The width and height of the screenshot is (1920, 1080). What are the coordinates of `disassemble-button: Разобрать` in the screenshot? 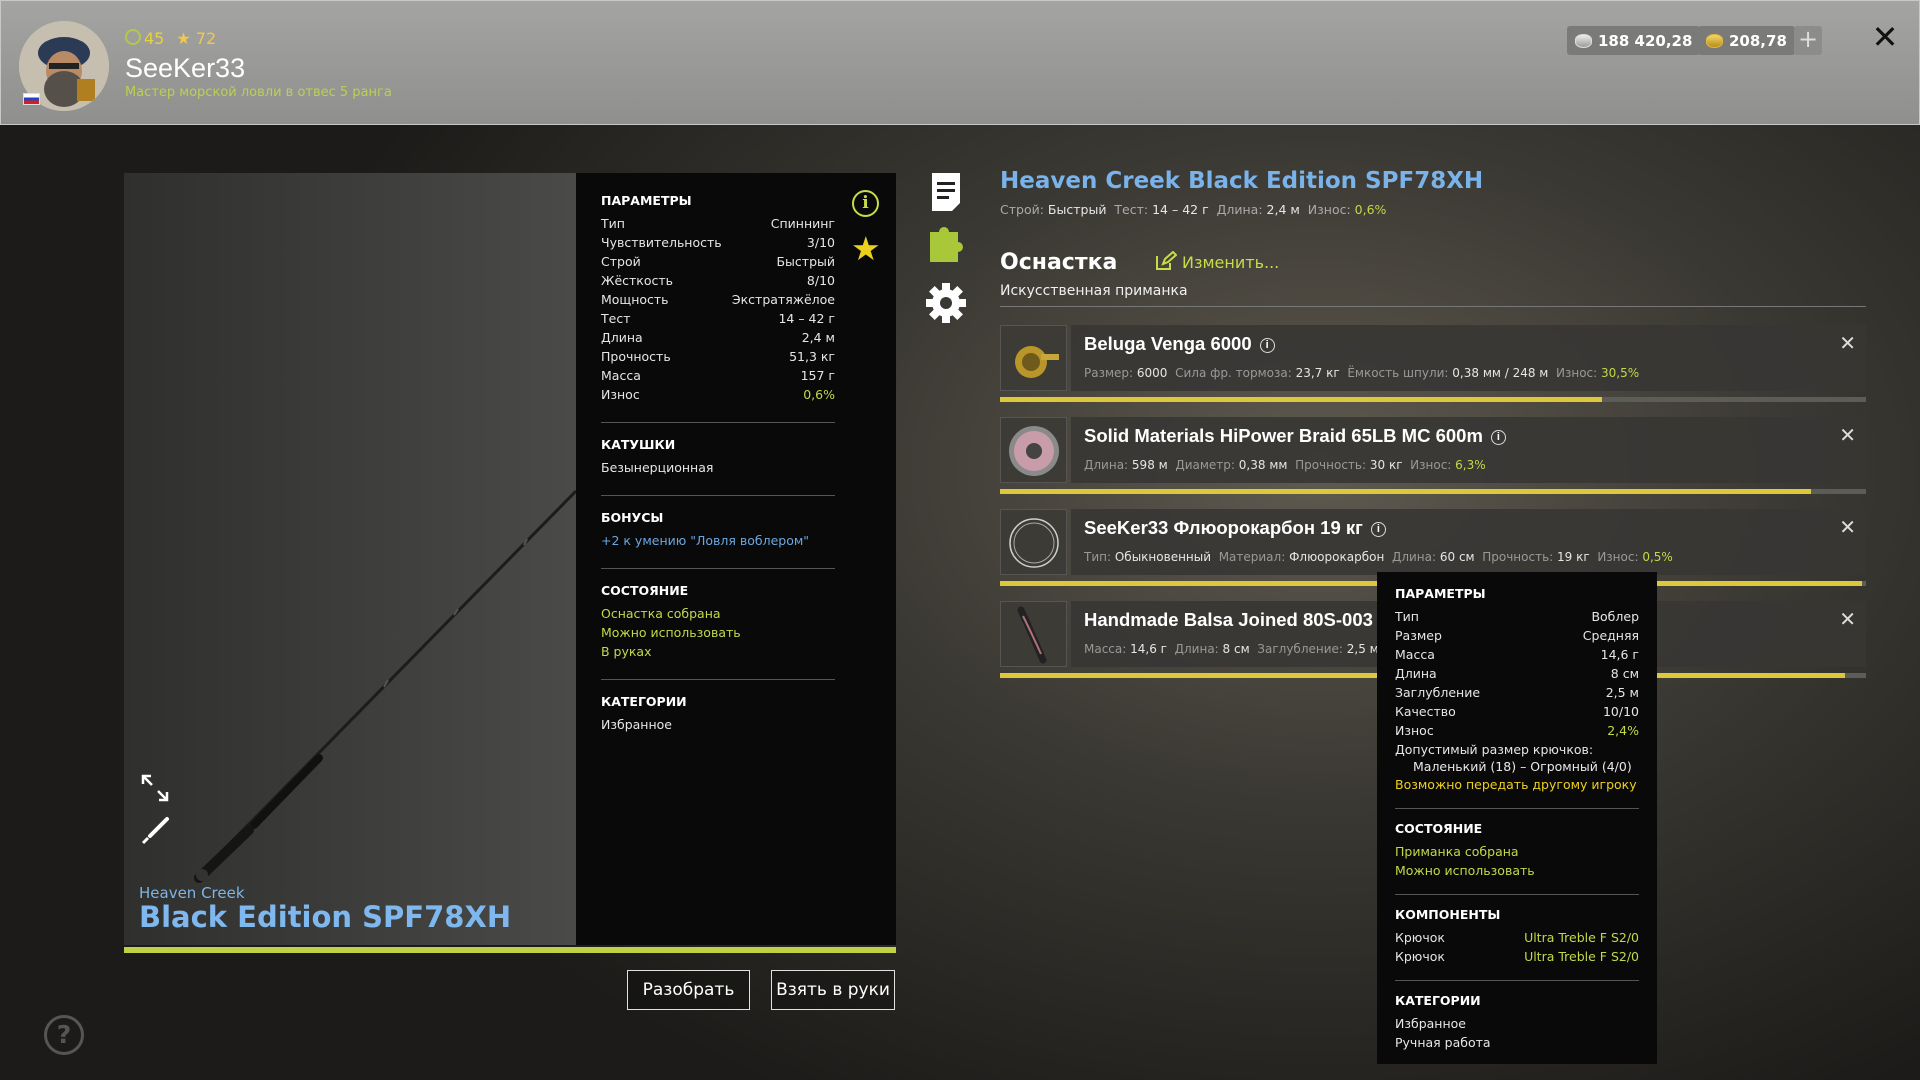 It's located at (688, 990).